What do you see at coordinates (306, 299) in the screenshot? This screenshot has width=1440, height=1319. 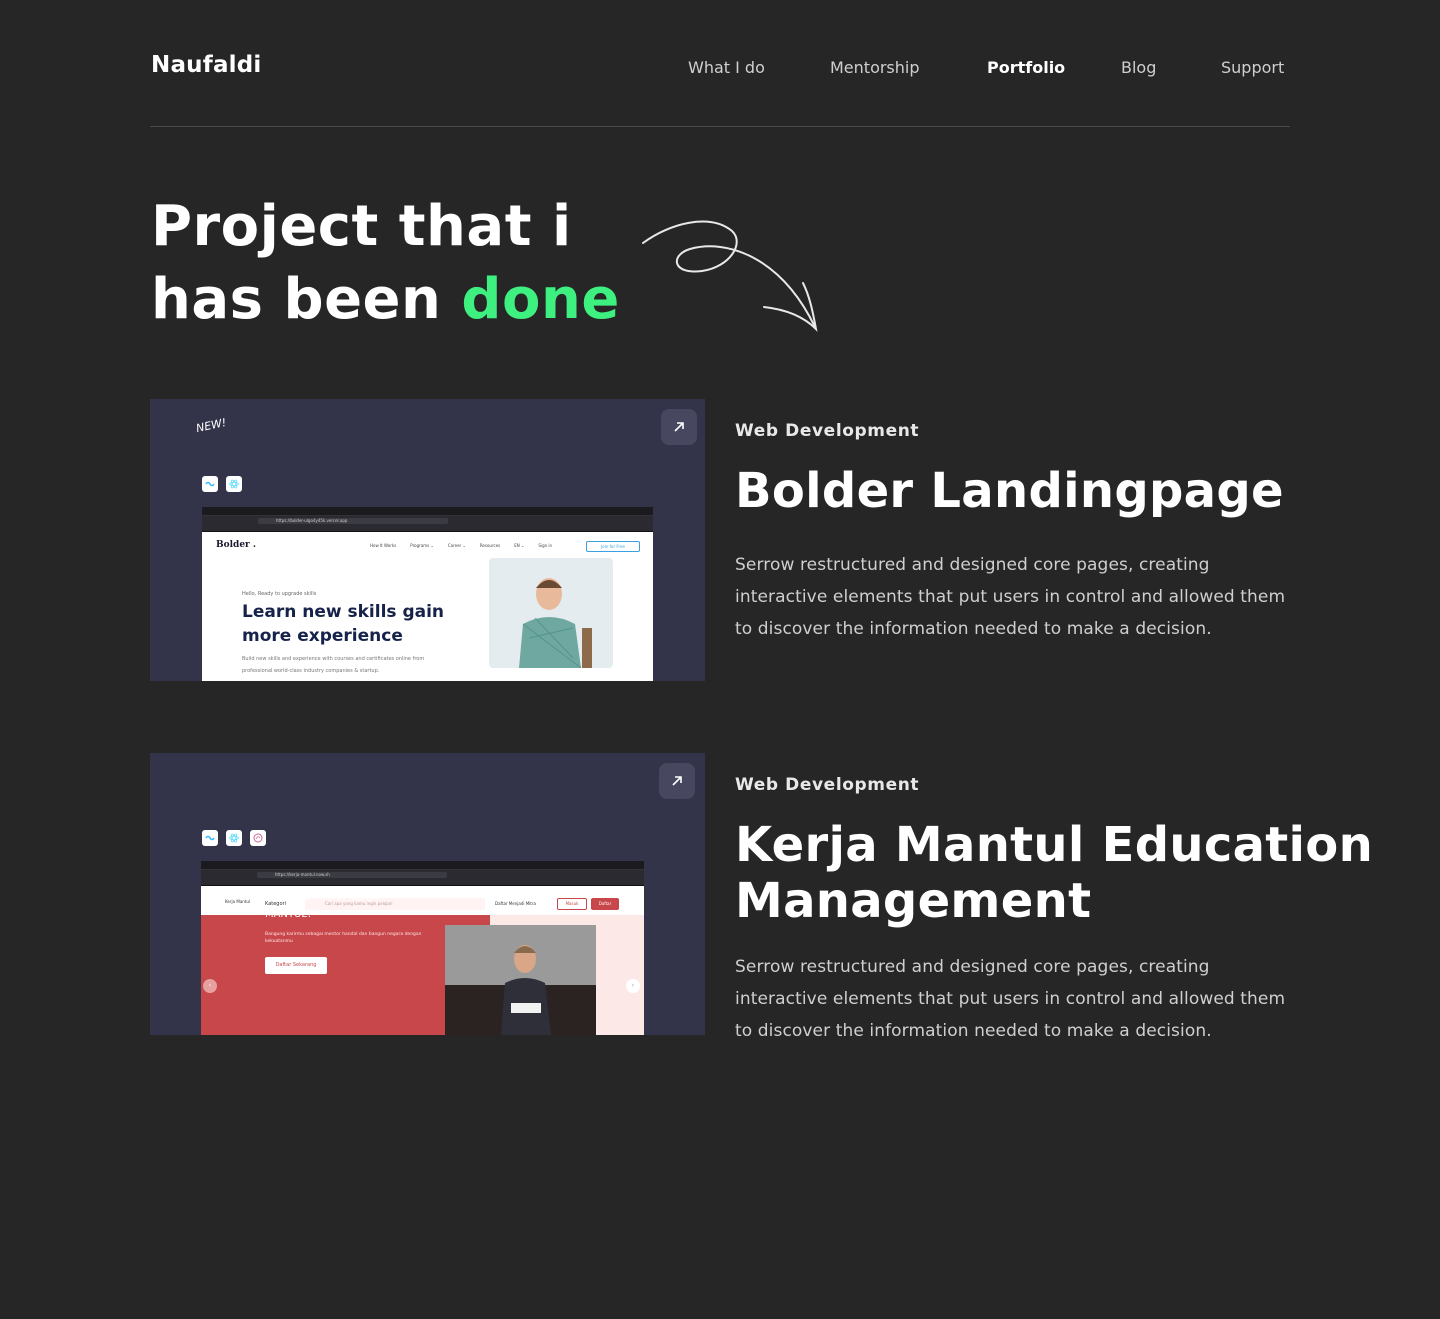 I see `hero-line-2-prefix: has been` at bounding box center [306, 299].